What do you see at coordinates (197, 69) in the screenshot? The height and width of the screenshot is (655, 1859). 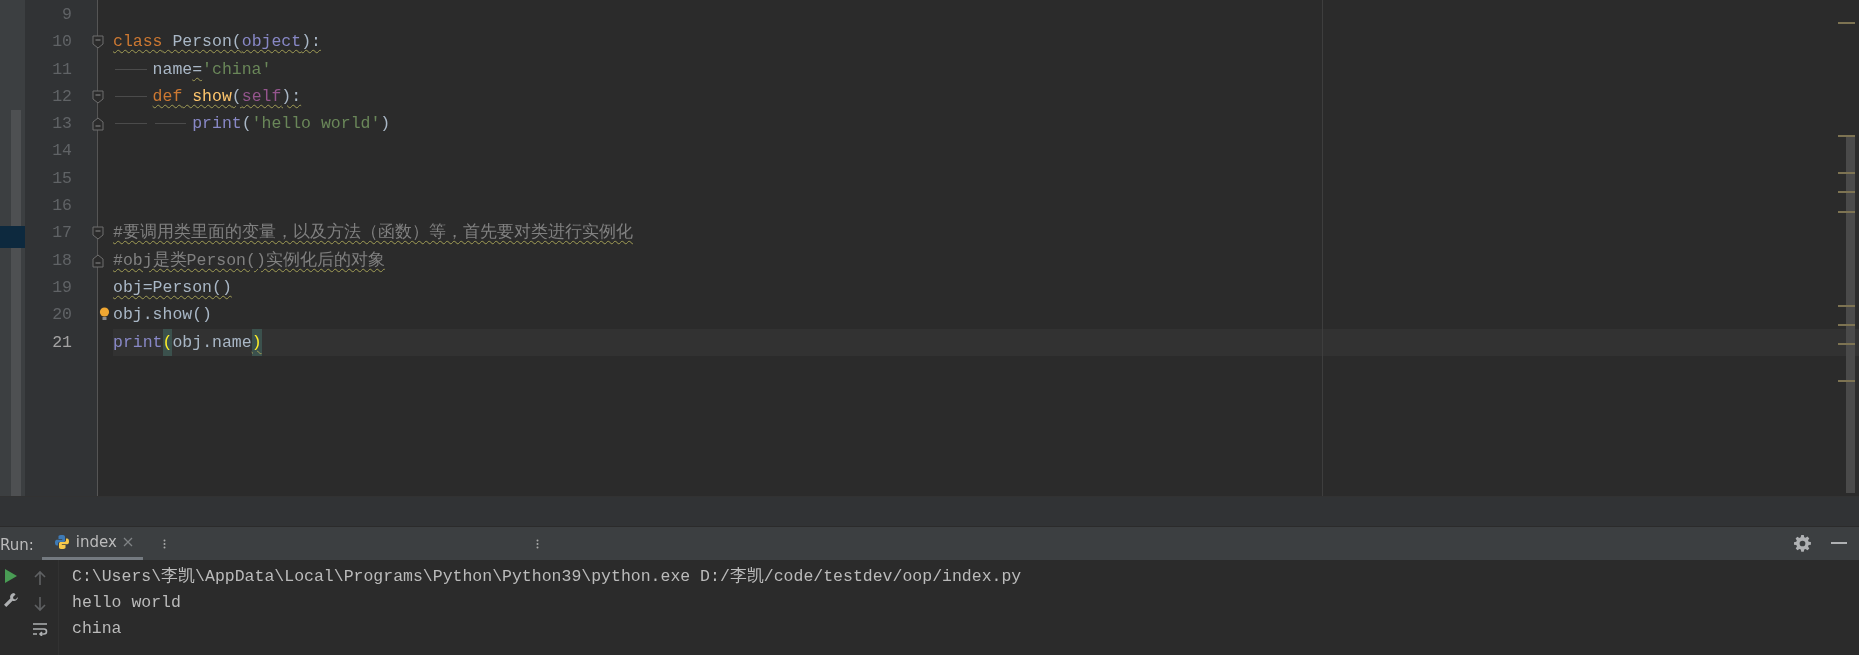 I see `code-token: =` at bounding box center [197, 69].